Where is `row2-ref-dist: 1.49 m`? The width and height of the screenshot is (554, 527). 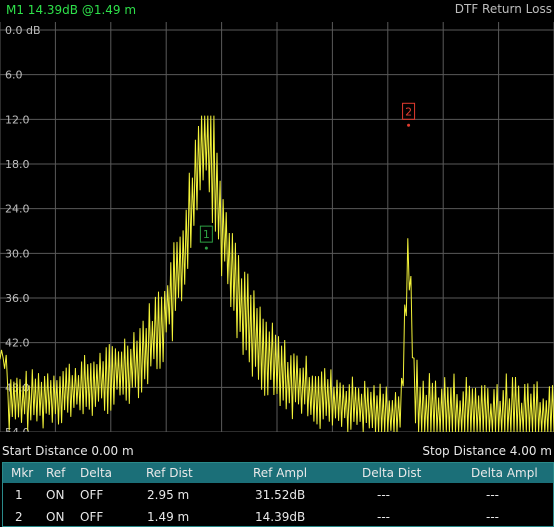 row2-ref-dist: 1.49 m is located at coordinates (168, 517).